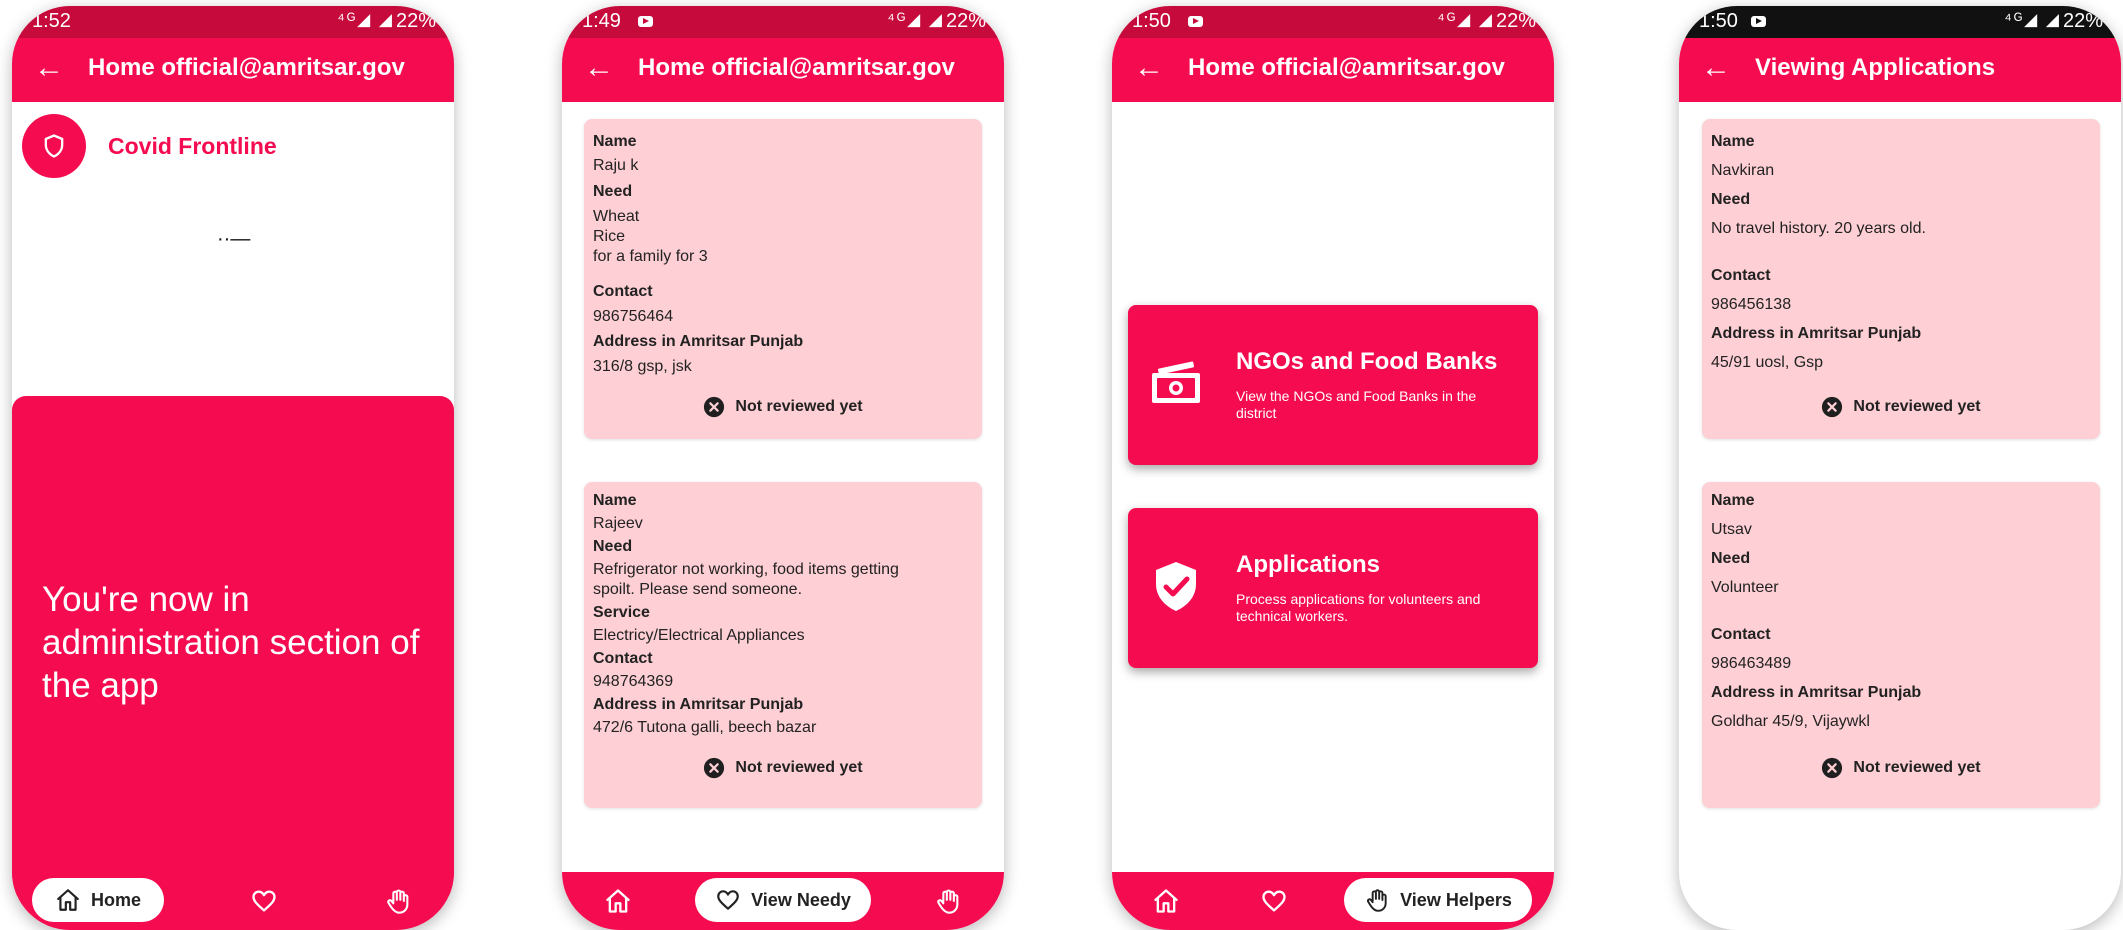  Describe the element at coordinates (609, 236) in the screenshot. I see `need-value: Rice` at that location.